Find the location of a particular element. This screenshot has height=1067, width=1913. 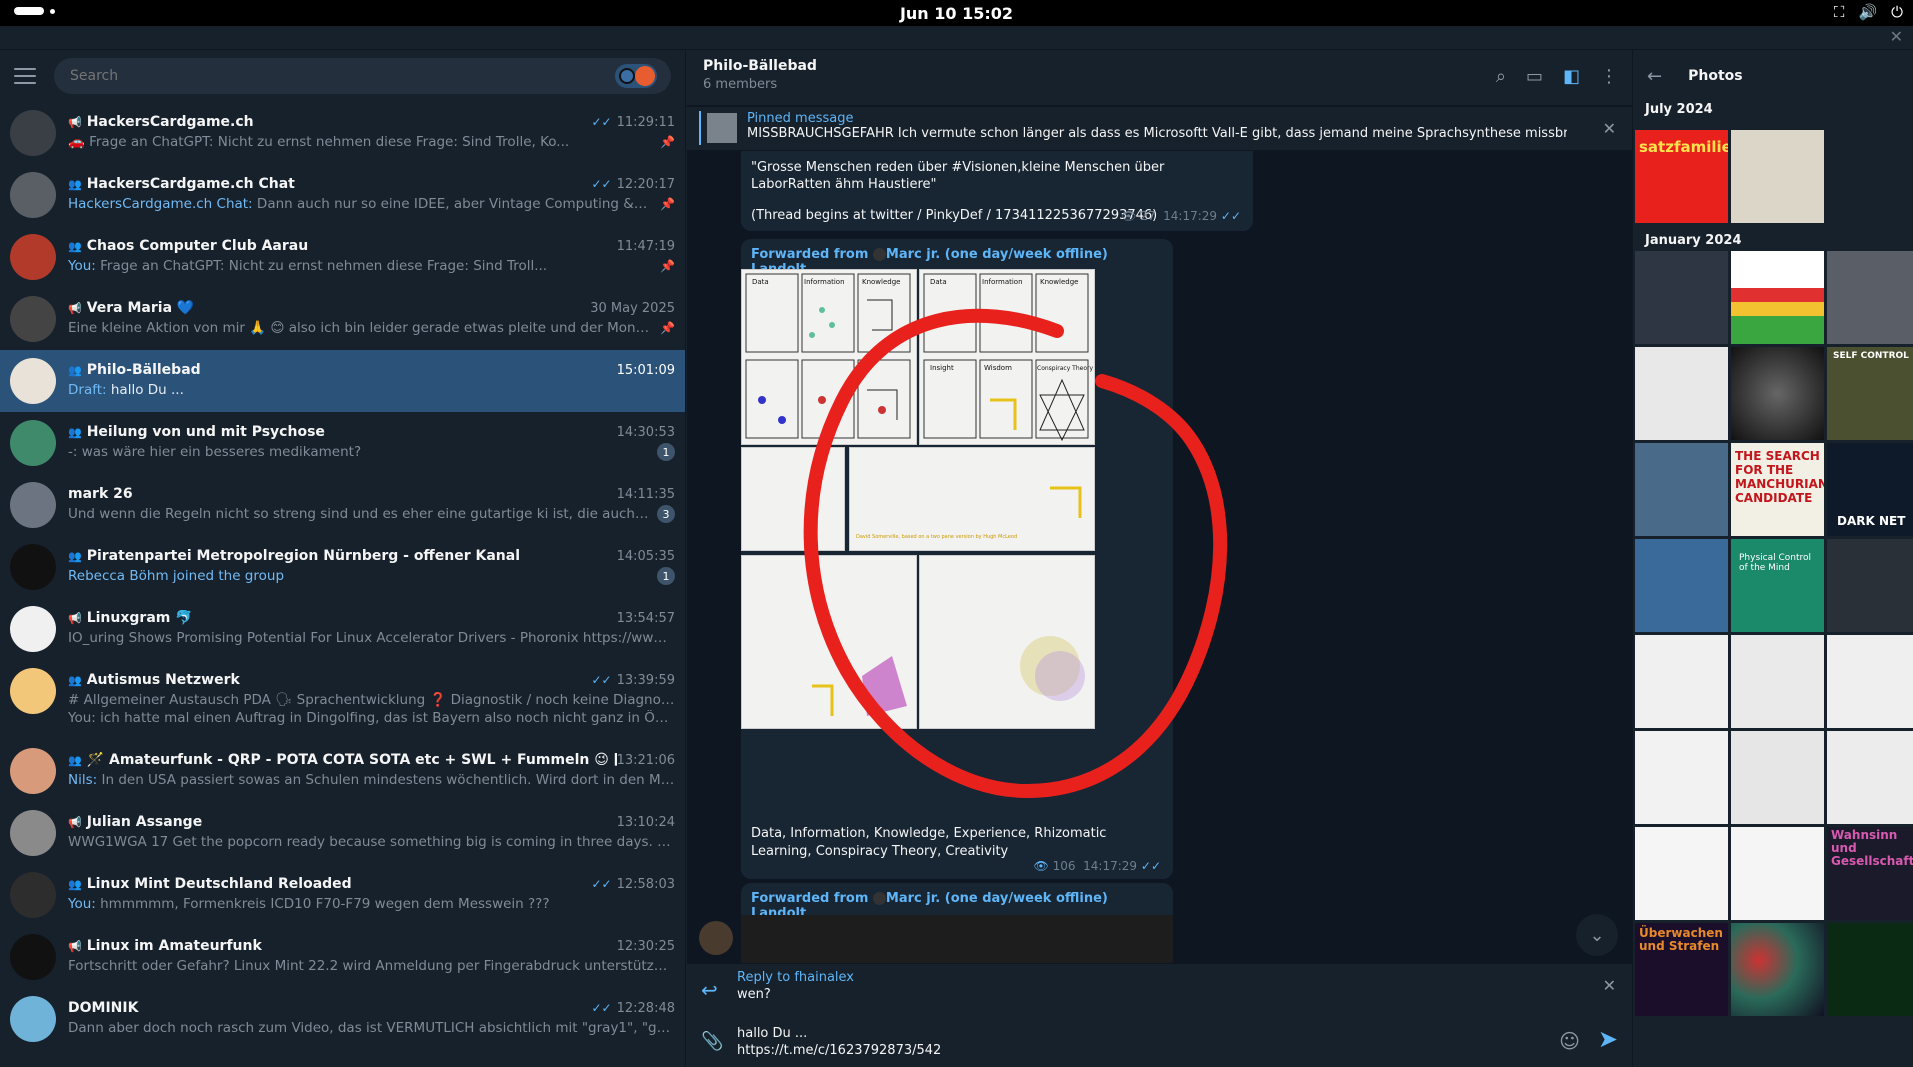

chat-name: 👥 Heilung von und mit Psychose is located at coordinates (196, 432).